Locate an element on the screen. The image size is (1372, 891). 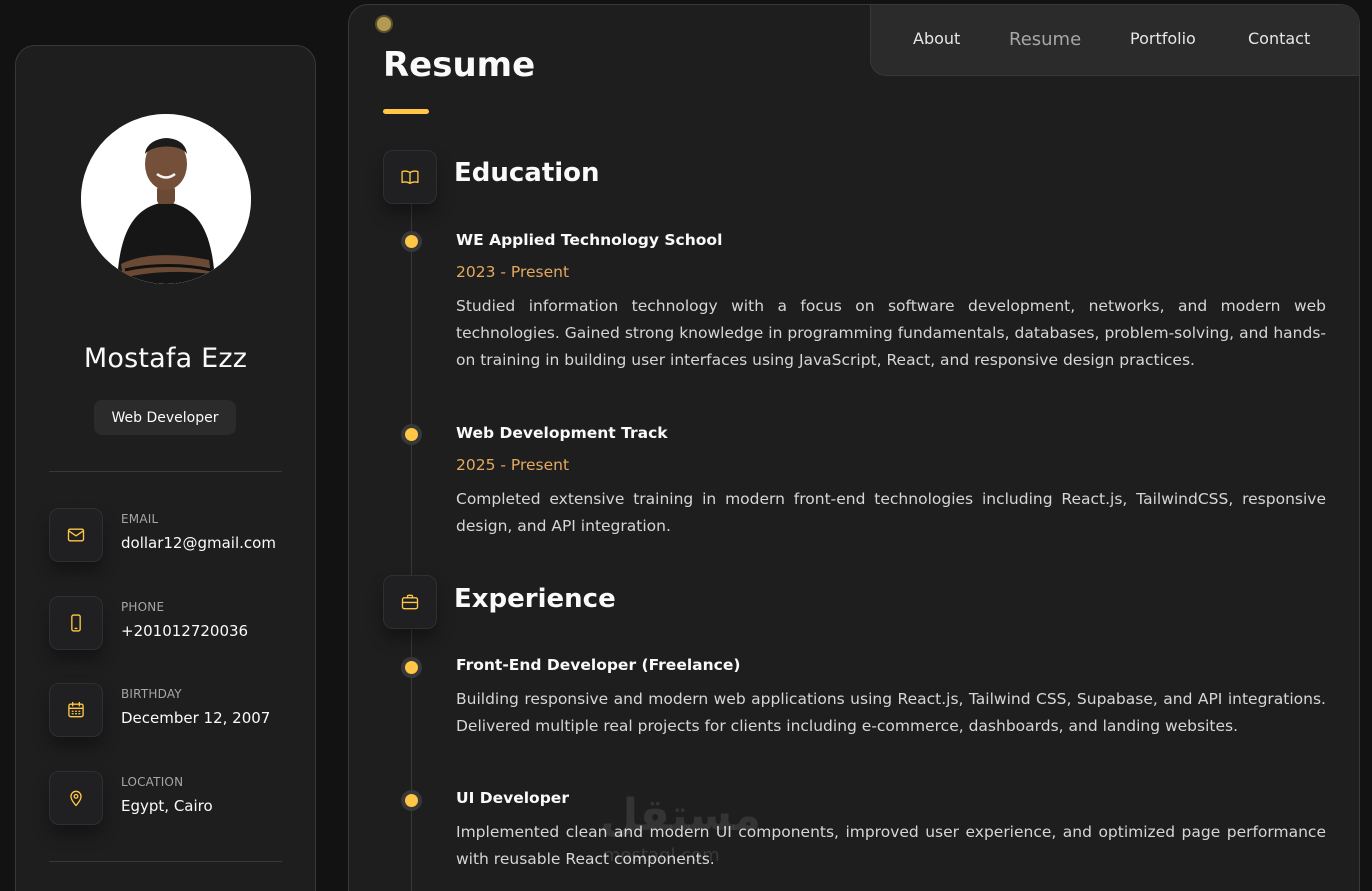
calendar-icon is located at coordinates (76, 710).